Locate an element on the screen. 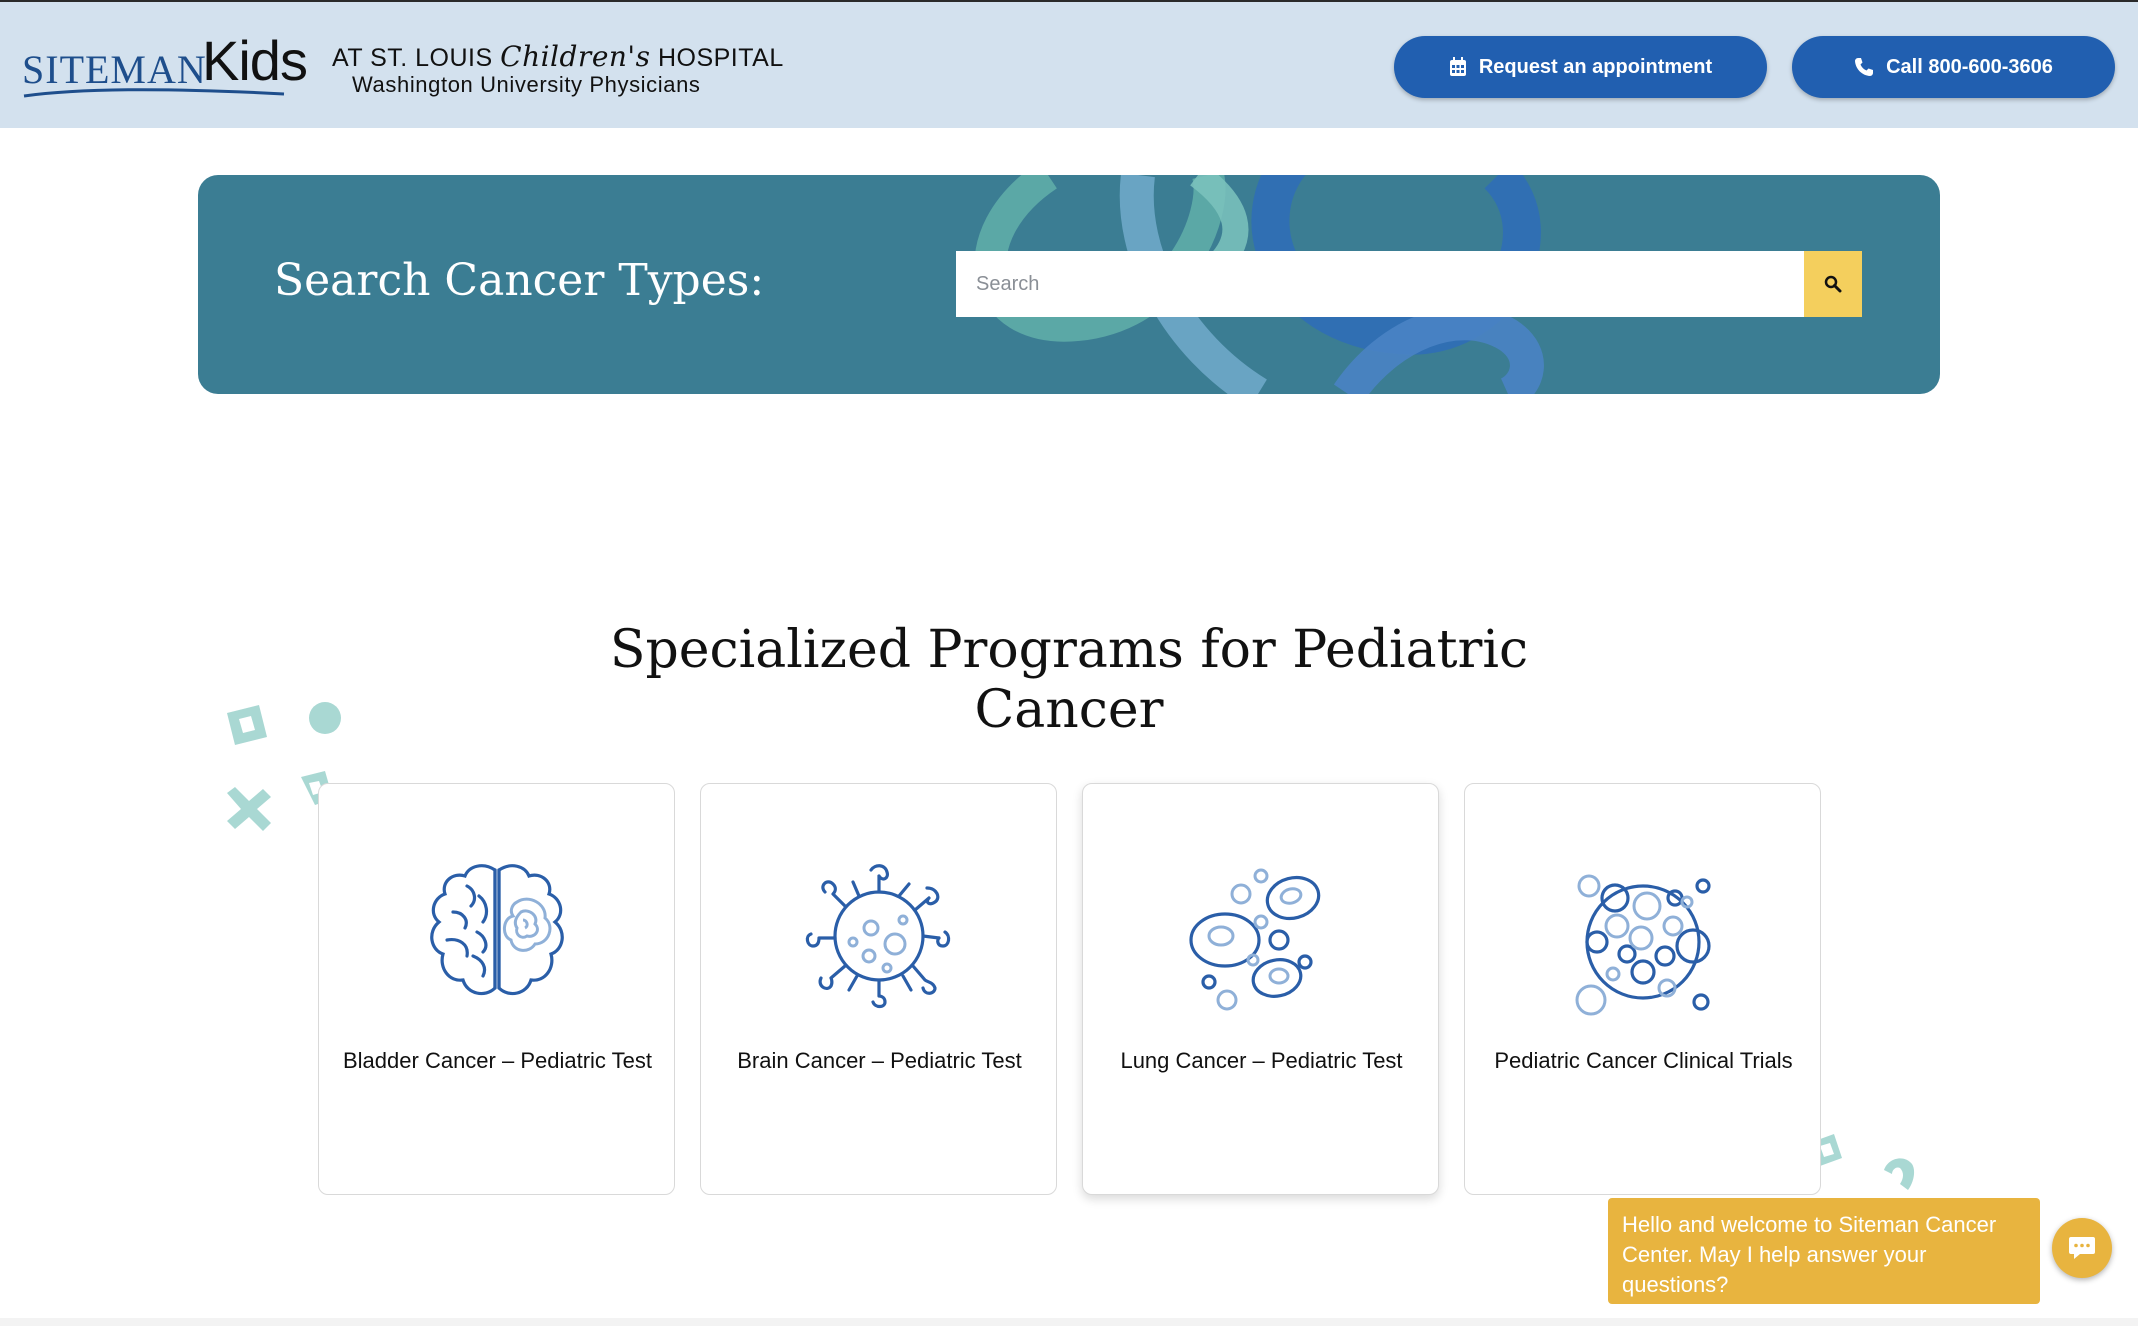  logo-line1-script: Children's is located at coordinates (575, 56).